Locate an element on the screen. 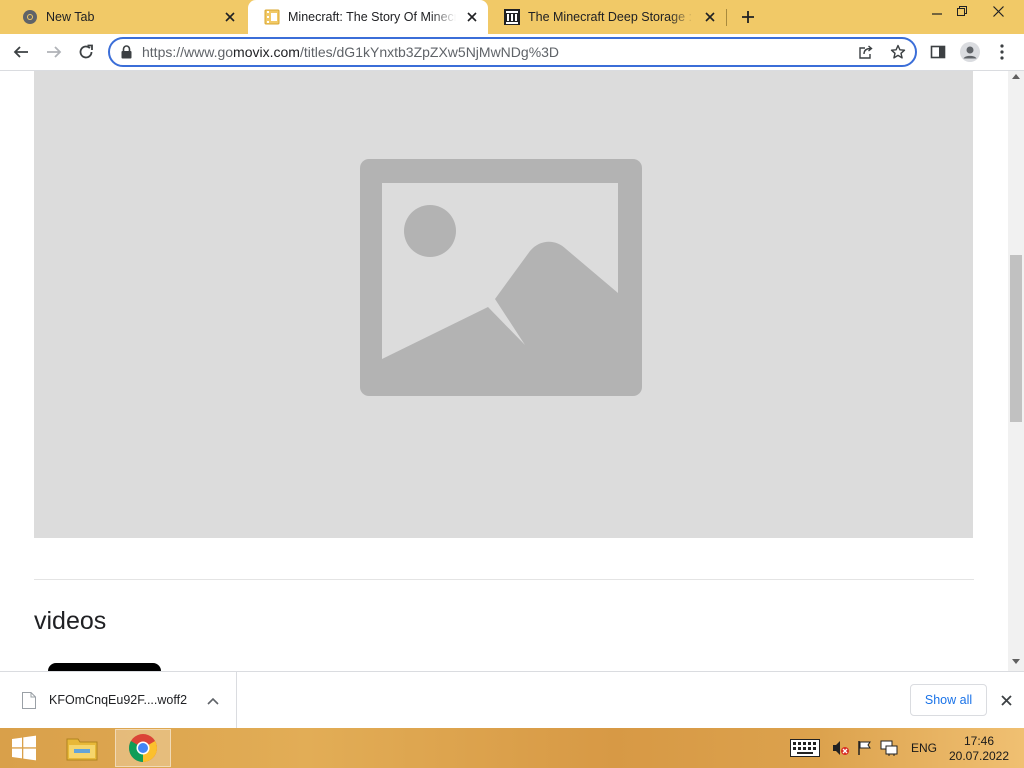  speaker-muted-icon is located at coordinates (841, 748).